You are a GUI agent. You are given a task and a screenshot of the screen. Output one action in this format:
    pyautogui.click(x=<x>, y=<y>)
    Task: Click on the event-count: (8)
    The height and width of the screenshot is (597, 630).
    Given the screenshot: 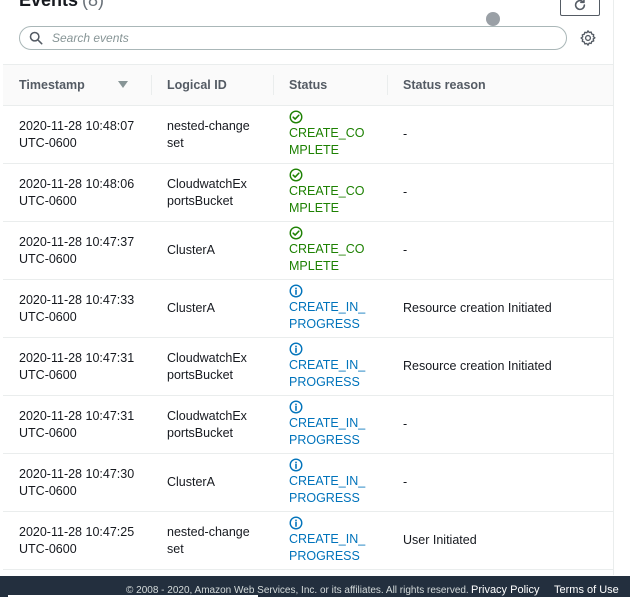 What is the action you would take?
    pyautogui.click(x=93, y=5)
    